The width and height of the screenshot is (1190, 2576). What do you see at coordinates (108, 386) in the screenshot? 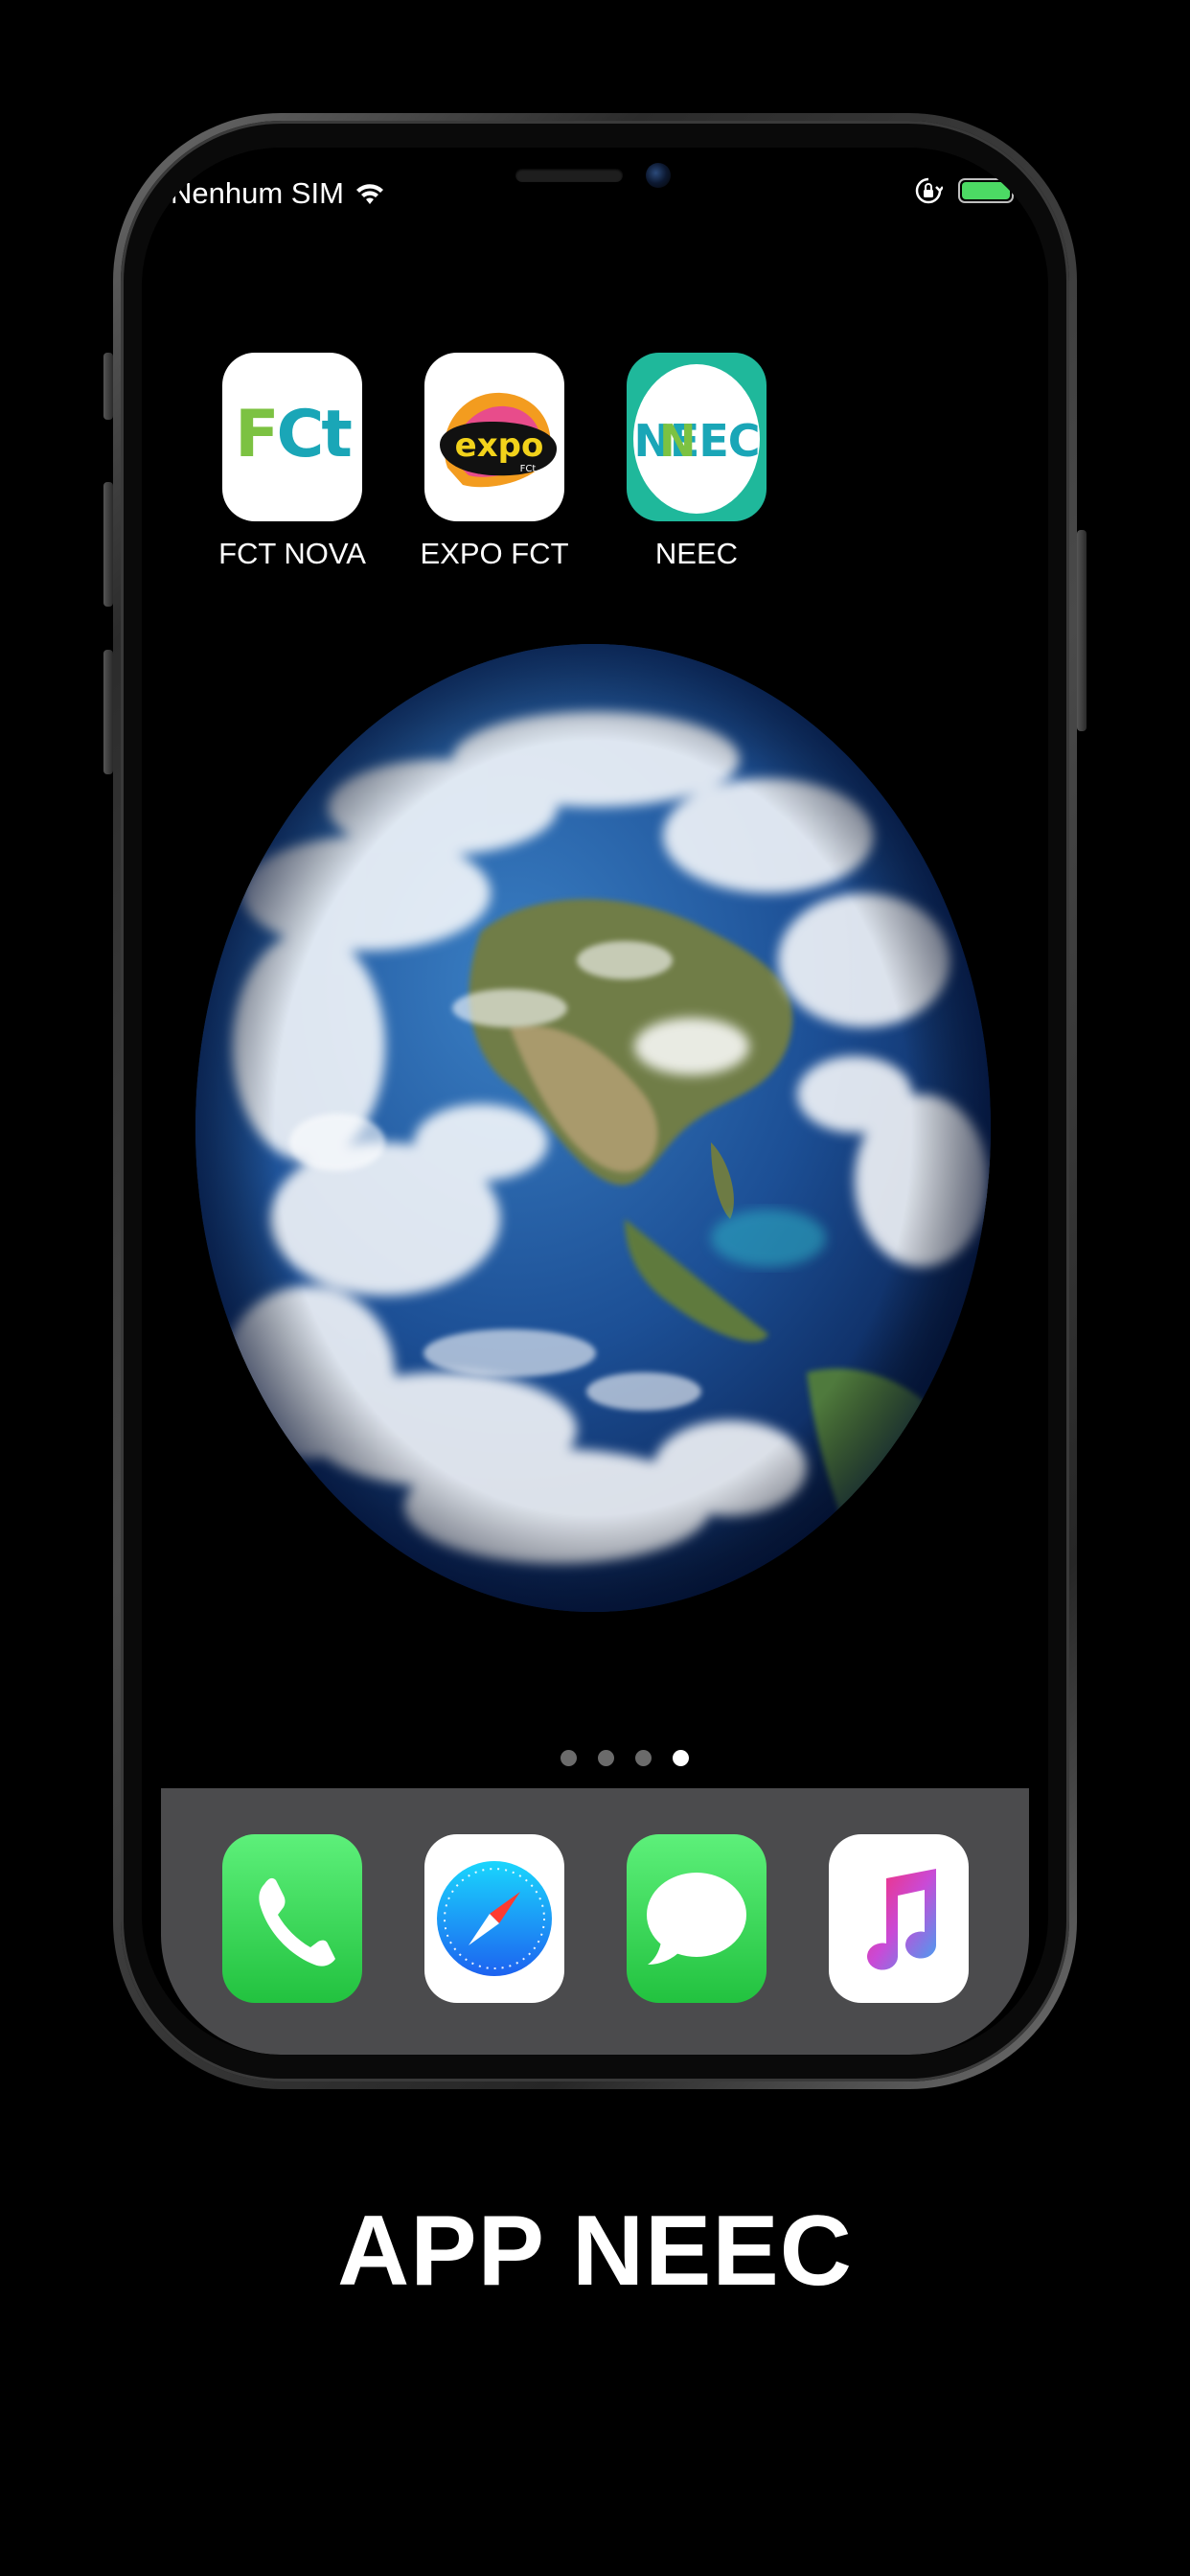
I see `mute-switch` at bounding box center [108, 386].